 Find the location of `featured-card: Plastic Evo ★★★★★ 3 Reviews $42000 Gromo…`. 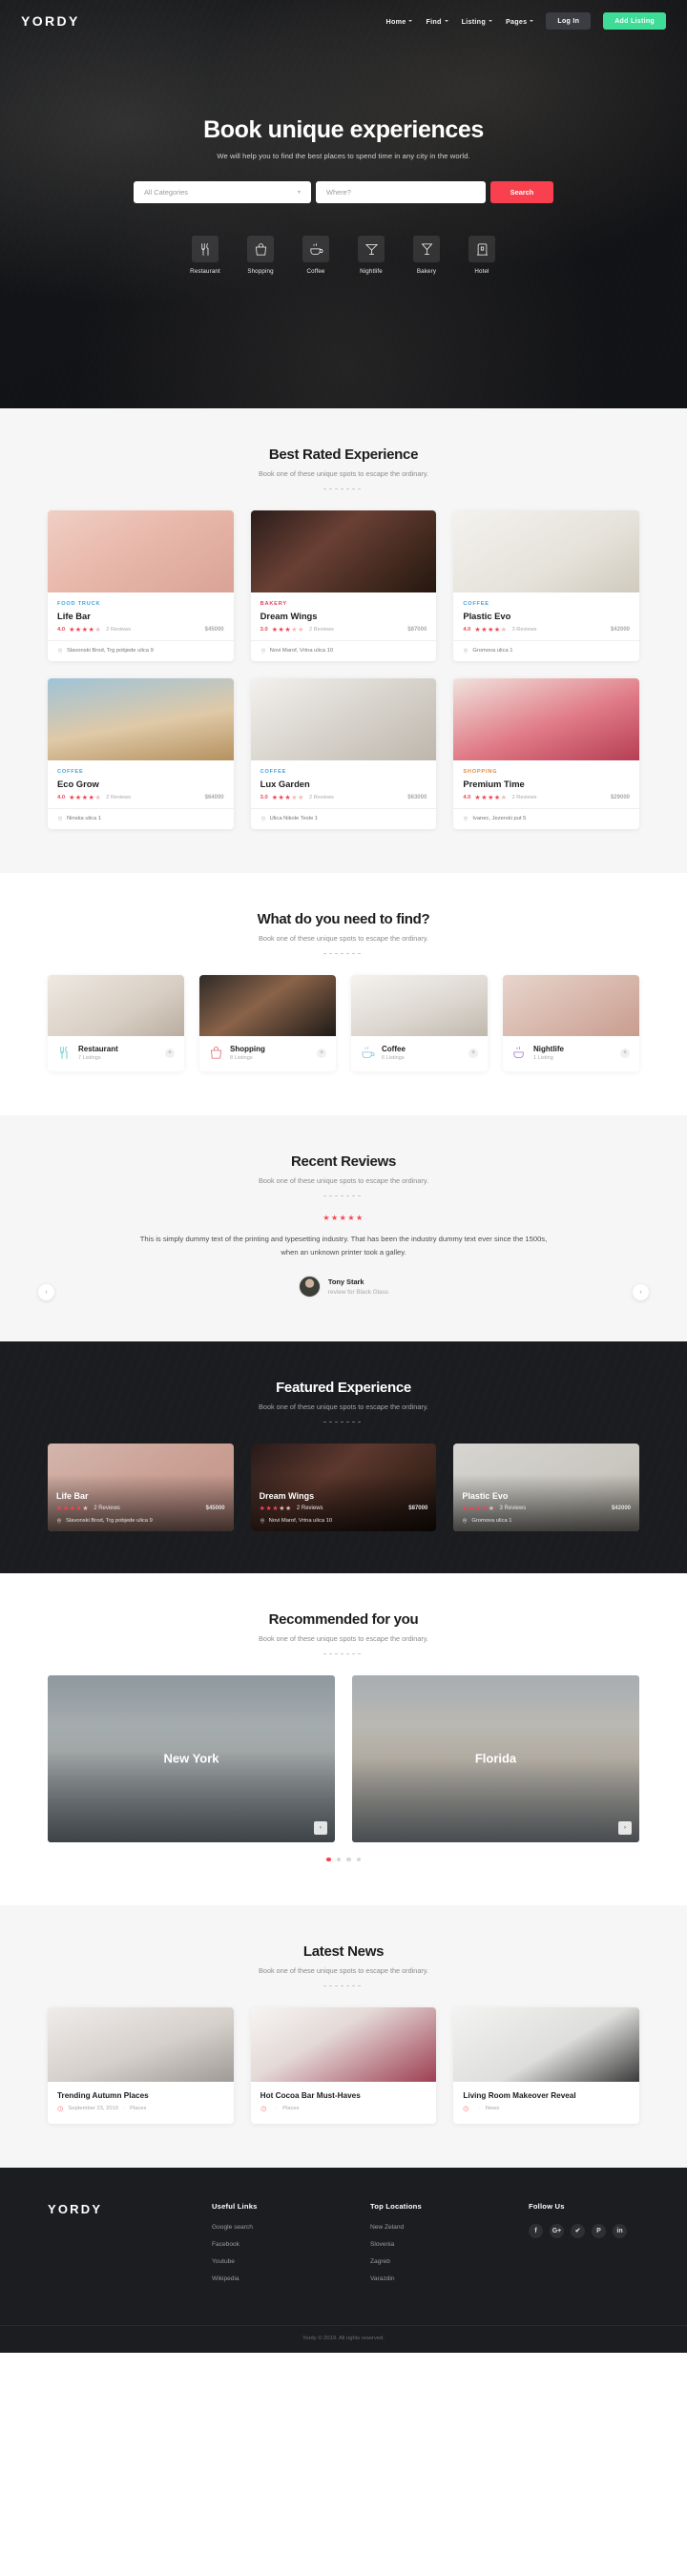

featured-card: Plastic Evo ★★★★★ 3 Reviews $42000 Gromo… is located at coordinates (546, 1487).